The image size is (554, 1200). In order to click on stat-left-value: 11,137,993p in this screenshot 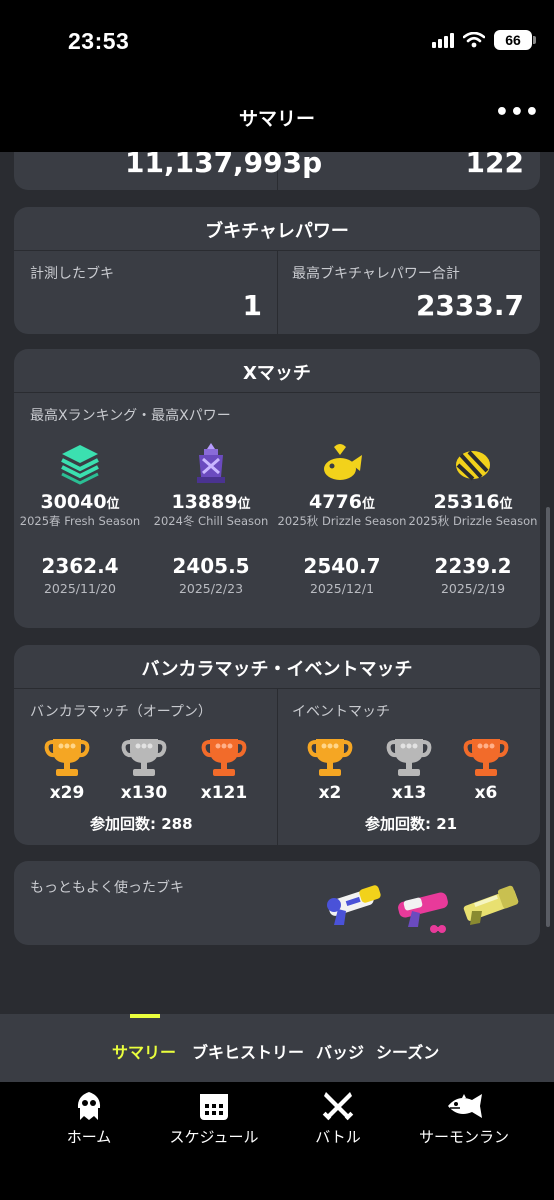, I will do `click(224, 165)`.